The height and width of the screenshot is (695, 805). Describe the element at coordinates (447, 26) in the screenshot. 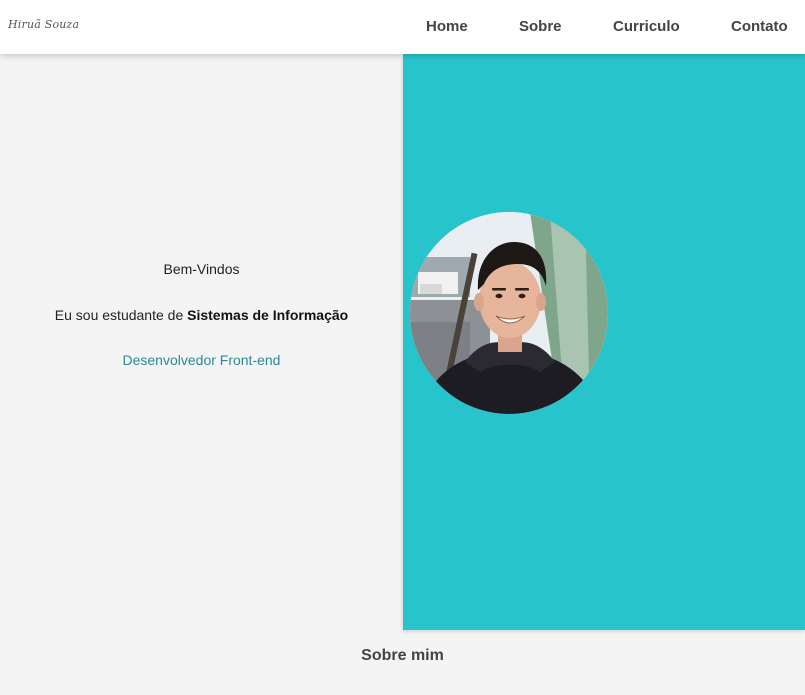

I see `nav-home-link: Home` at that location.